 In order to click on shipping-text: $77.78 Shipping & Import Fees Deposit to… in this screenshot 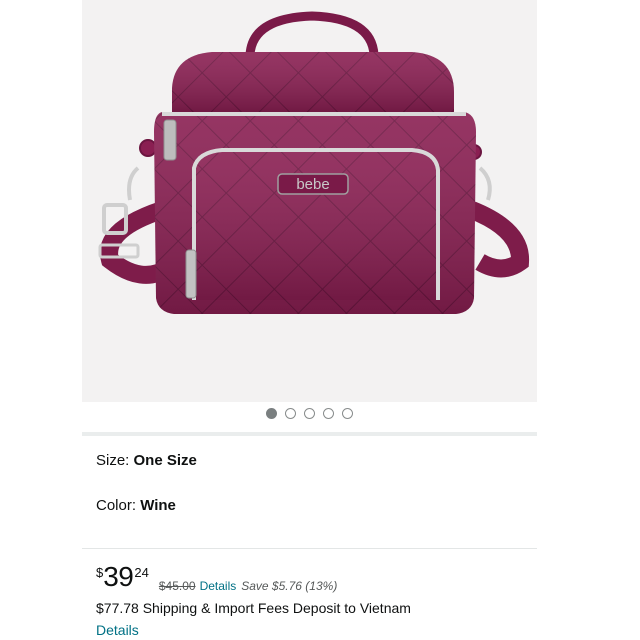, I will do `click(253, 608)`.